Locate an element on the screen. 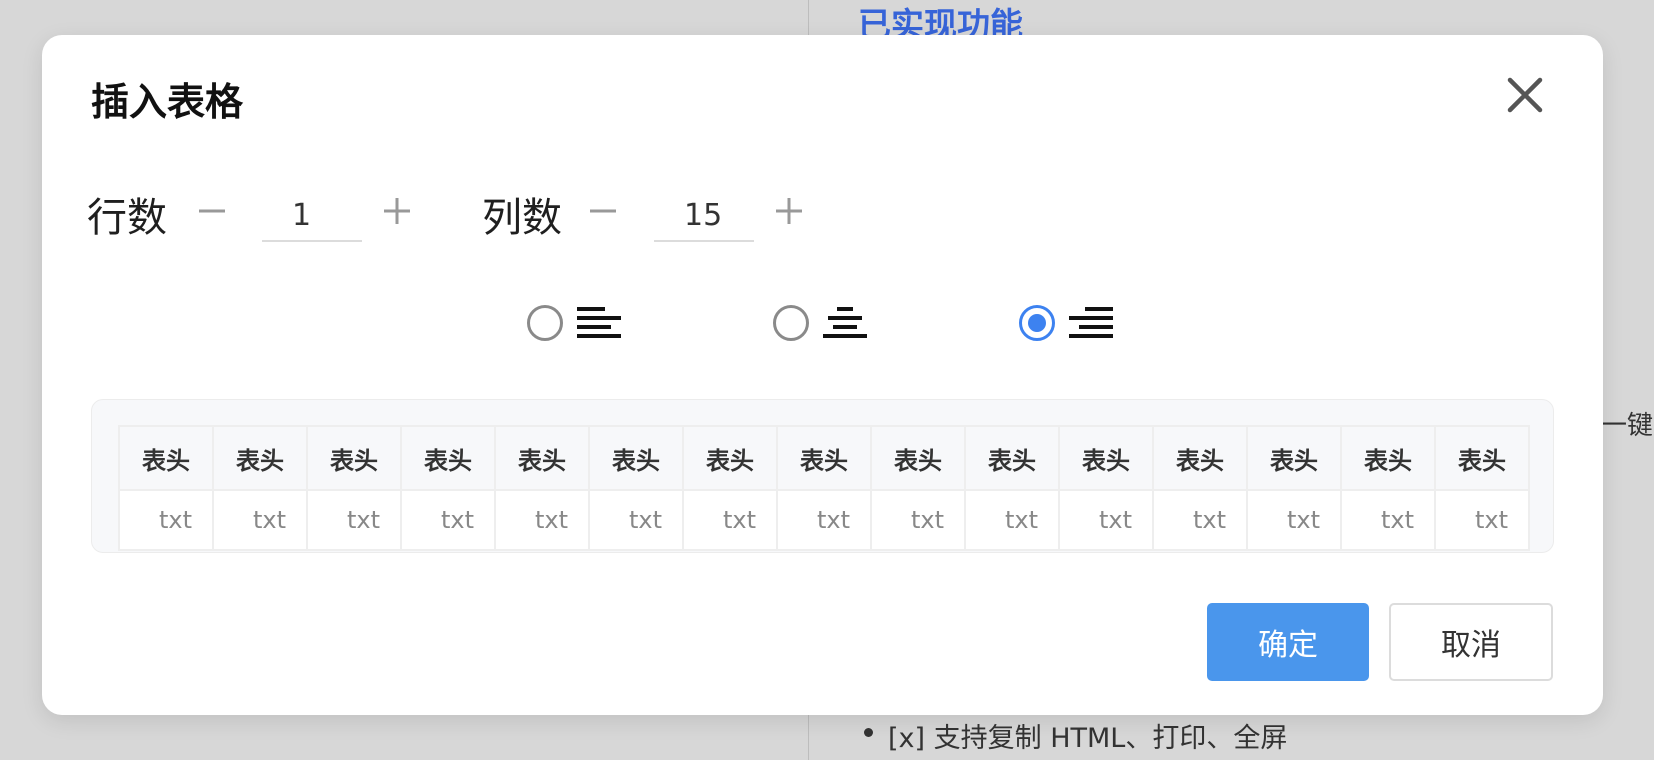  preview-header-row: 表头 表头 表头 表头 表头 表头 表头 表头 表头 表头 表头 表头 表头 表头 表头 is located at coordinates (824, 458).